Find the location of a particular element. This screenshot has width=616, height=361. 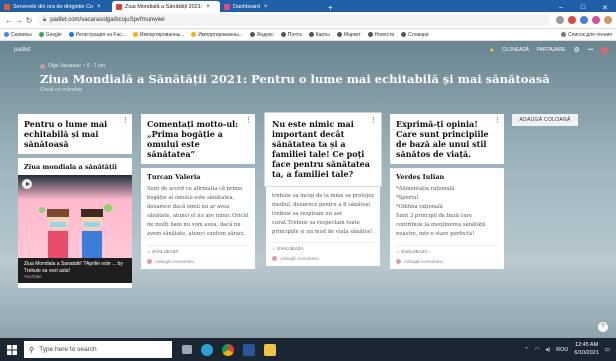

comment-avatar is located at coordinates (398, 261).